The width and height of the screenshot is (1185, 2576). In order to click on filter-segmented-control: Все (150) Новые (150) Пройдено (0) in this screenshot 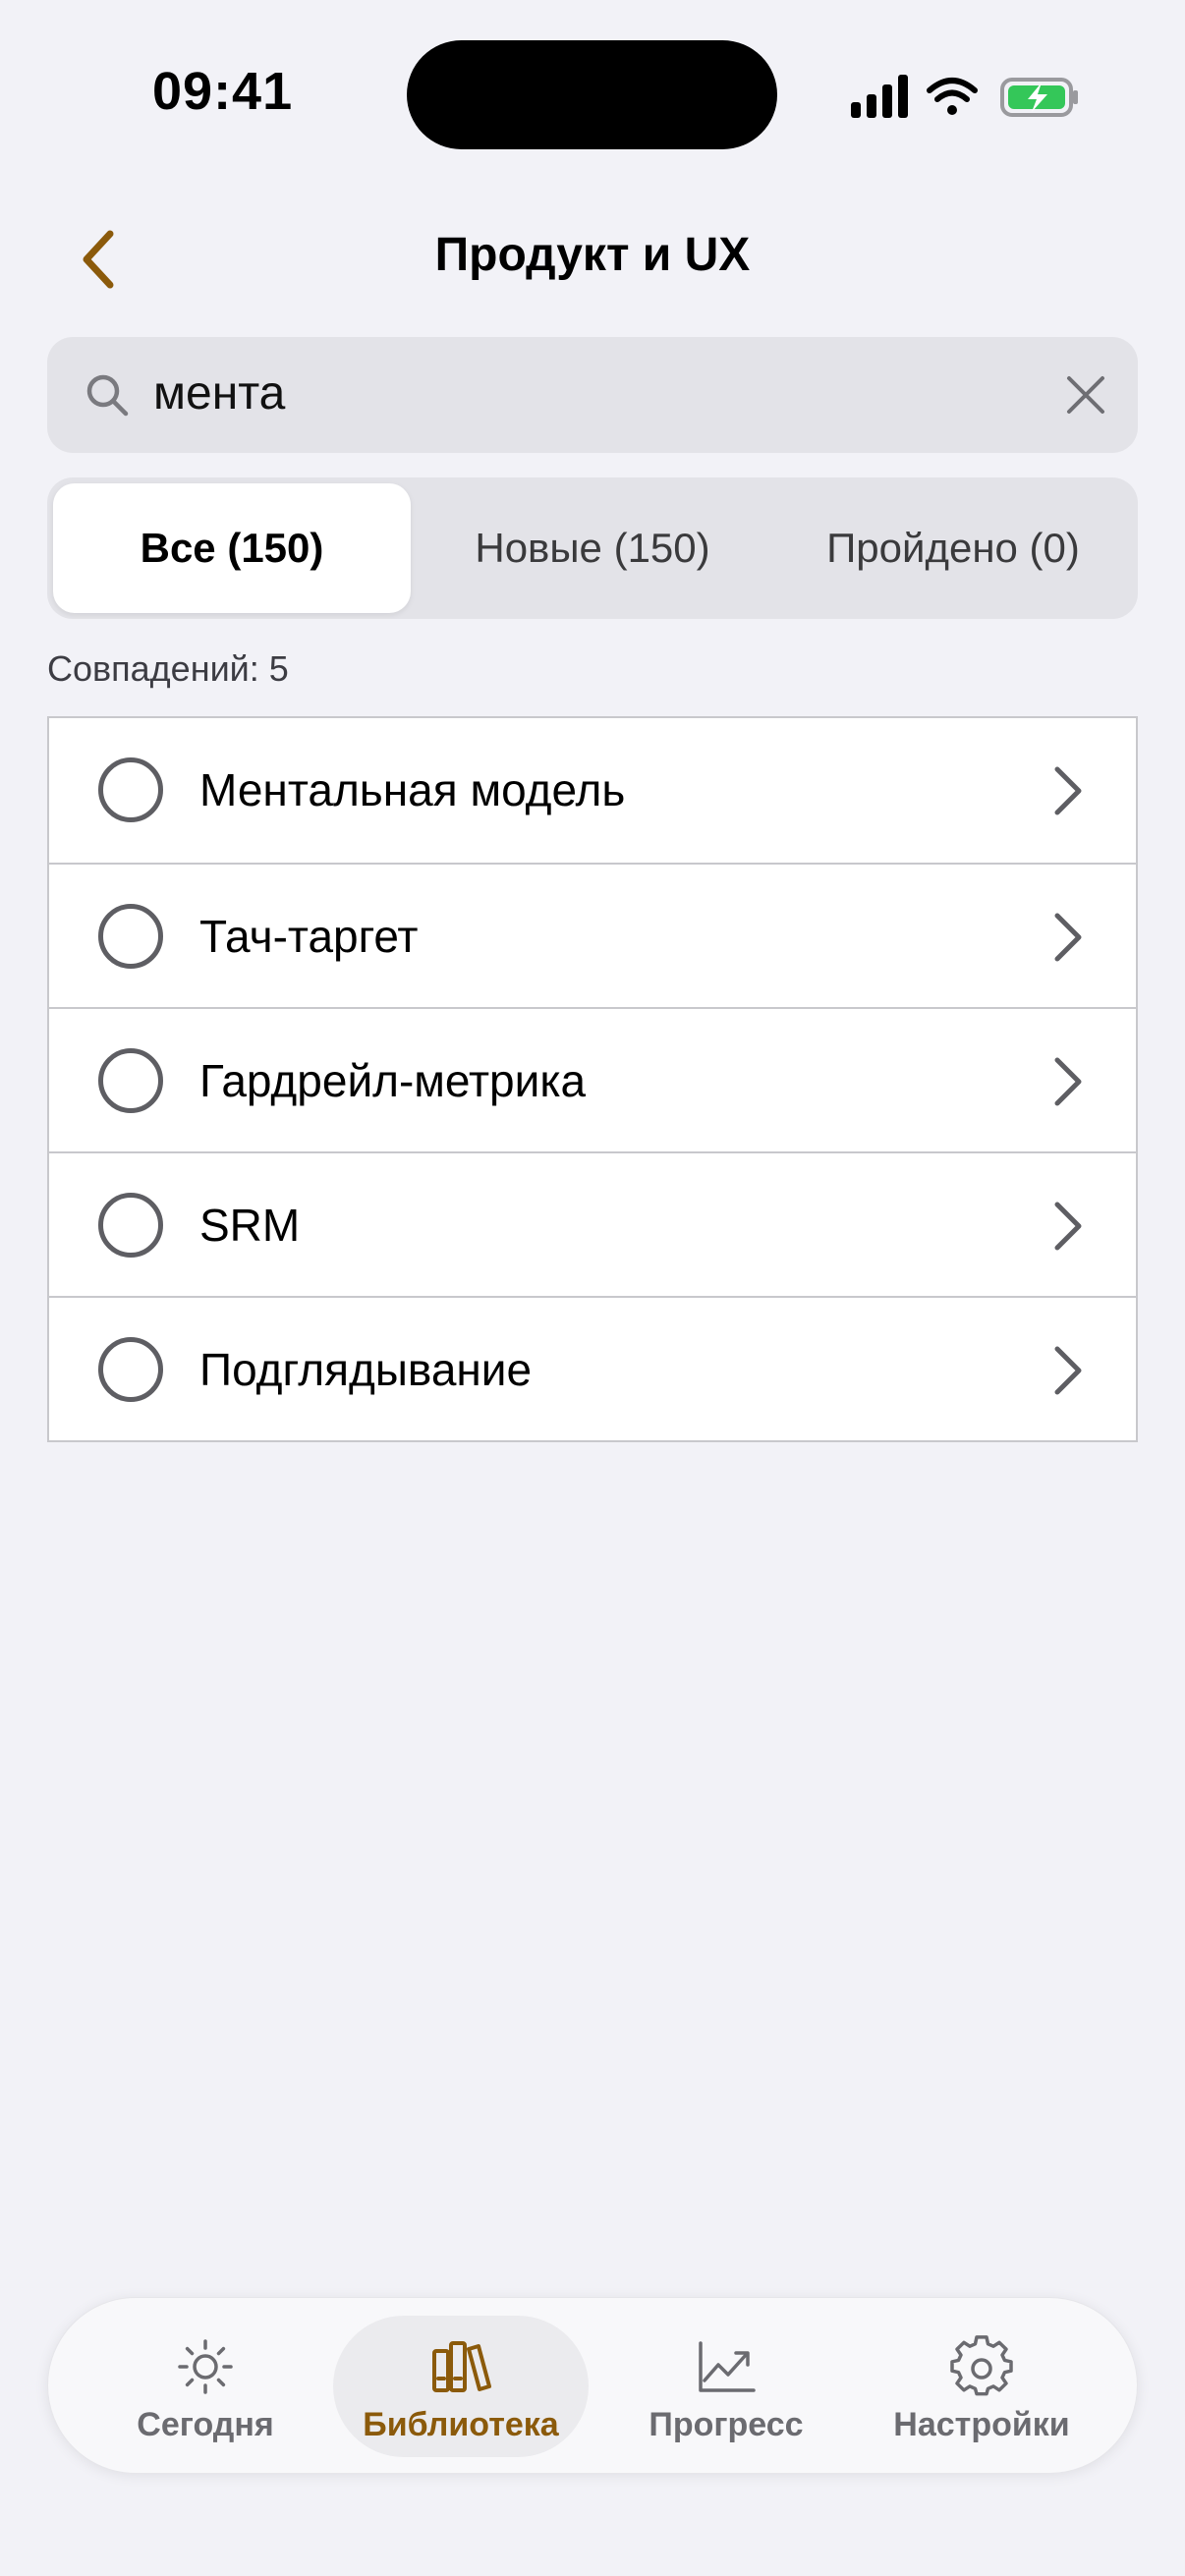, I will do `click(592, 548)`.